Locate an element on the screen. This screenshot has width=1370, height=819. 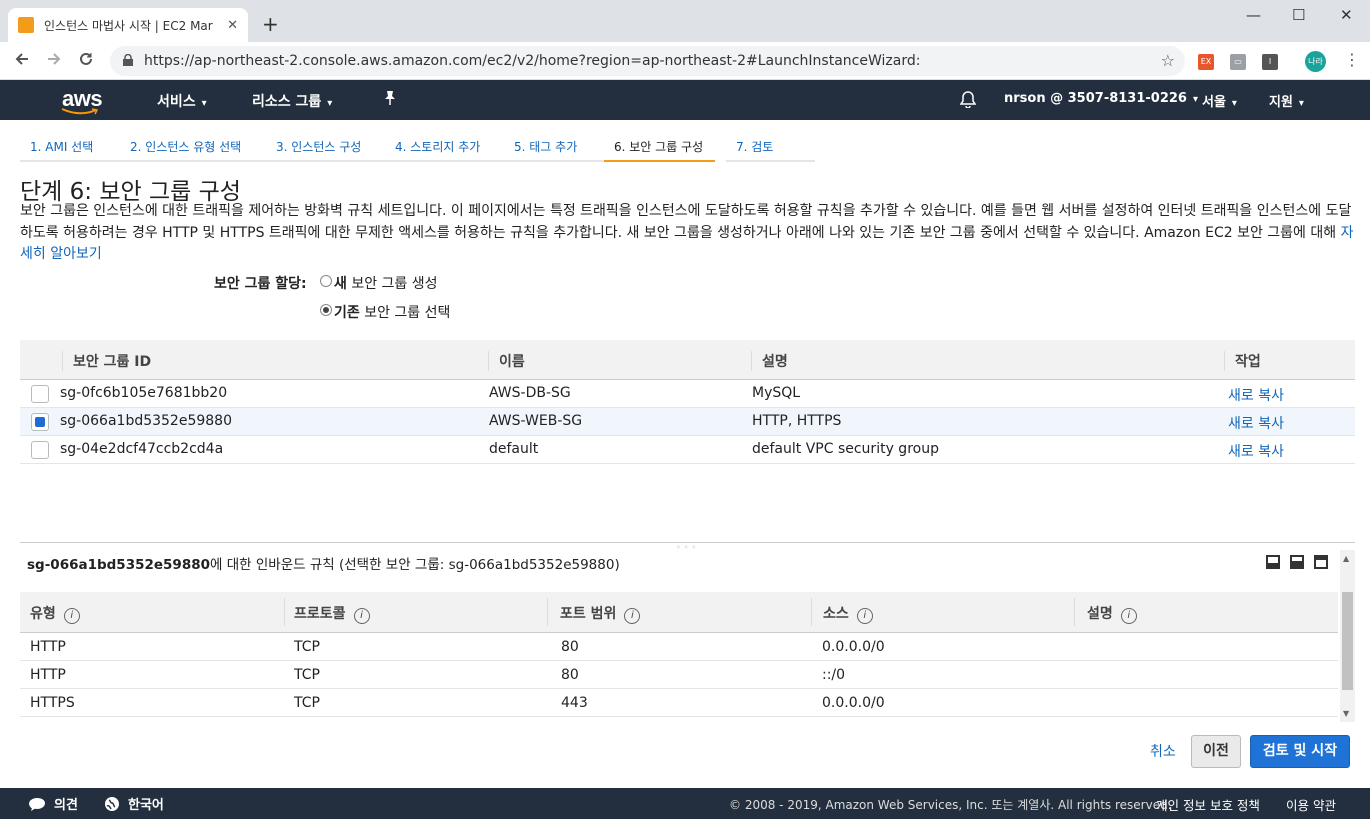
table-row: HTTP TCP 80 ::/0 is located at coordinates (679, 675).